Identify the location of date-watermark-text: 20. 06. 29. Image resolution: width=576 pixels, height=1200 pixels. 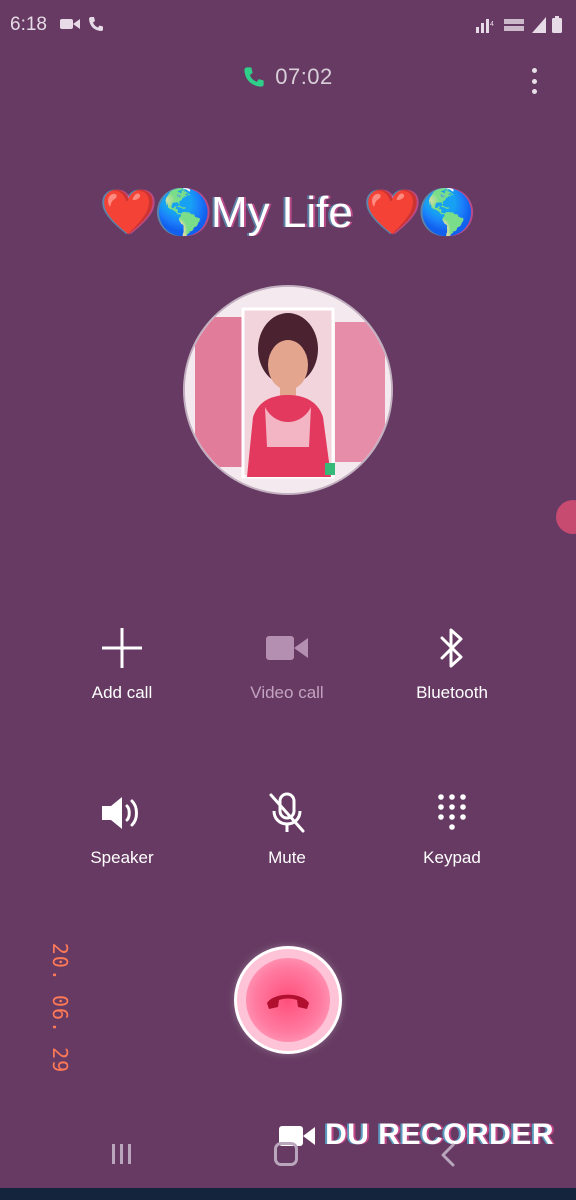
(60, 1008).